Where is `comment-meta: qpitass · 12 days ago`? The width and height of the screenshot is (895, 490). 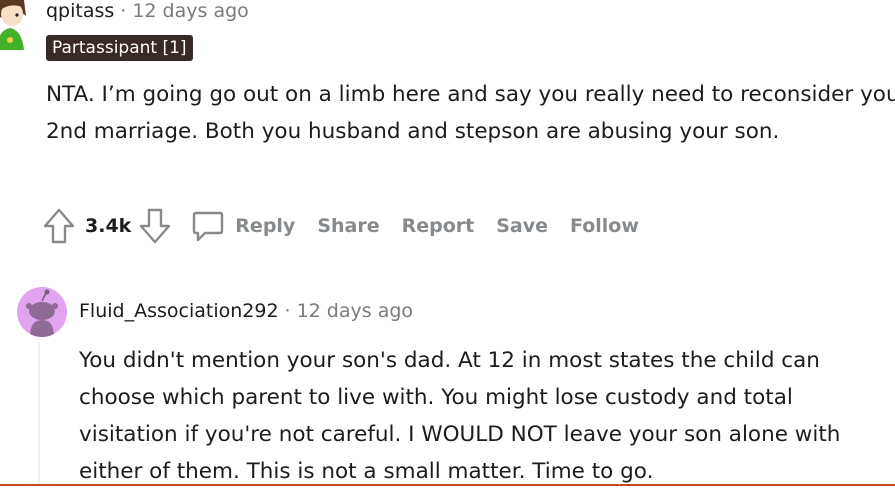 comment-meta: qpitass · 12 days ago is located at coordinates (147, 11).